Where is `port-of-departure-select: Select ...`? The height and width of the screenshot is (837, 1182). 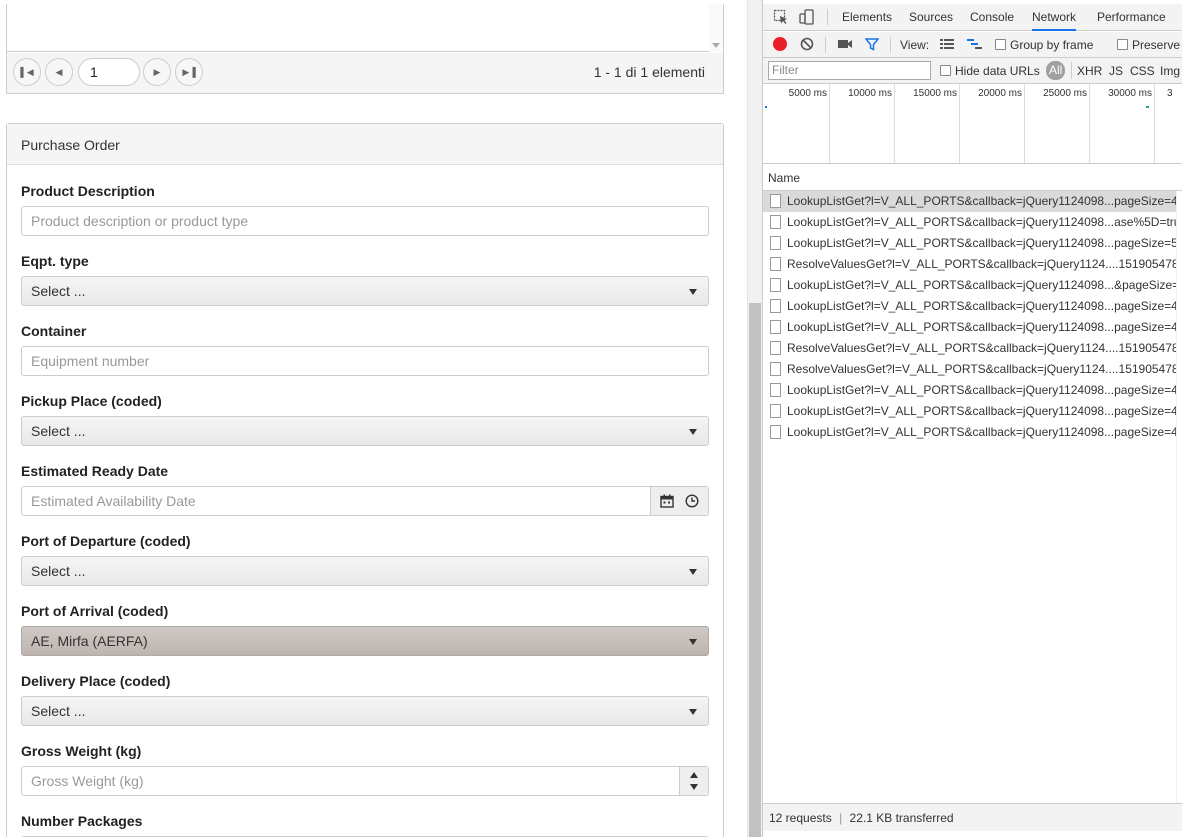 port-of-departure-select: Select ... is located at coordinates (365, 571).